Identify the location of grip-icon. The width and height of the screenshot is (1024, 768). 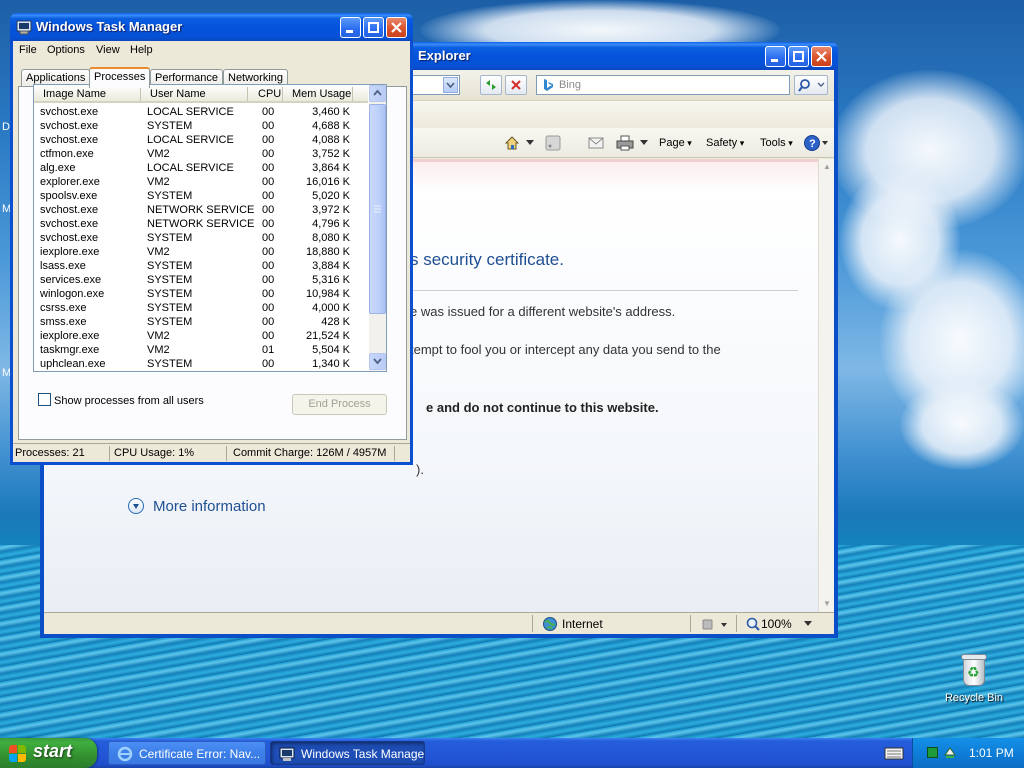
(377, 209).